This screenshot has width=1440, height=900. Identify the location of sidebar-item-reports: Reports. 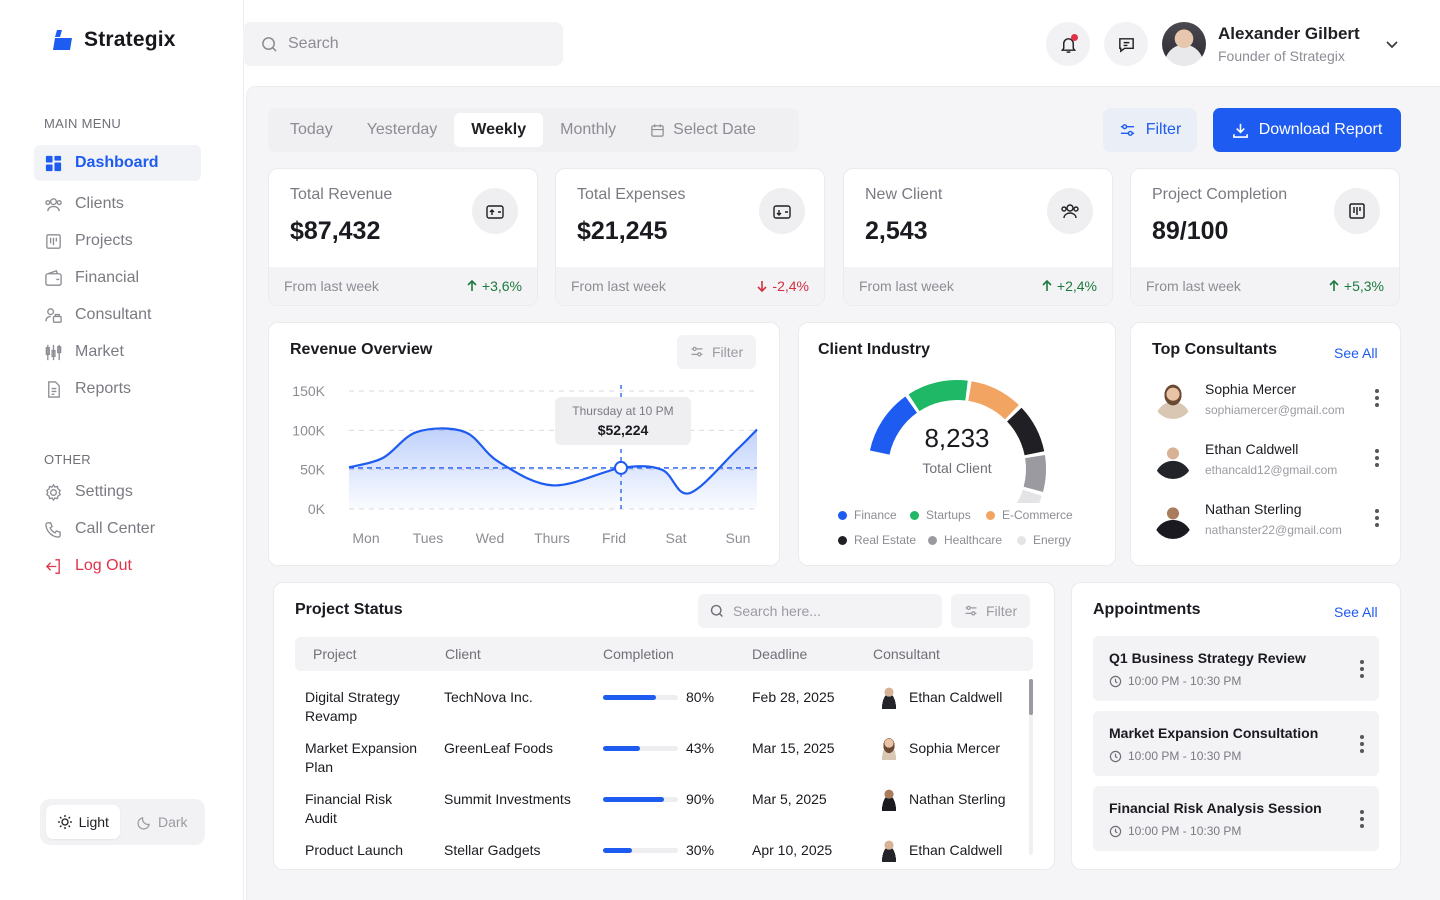
(117, 389).